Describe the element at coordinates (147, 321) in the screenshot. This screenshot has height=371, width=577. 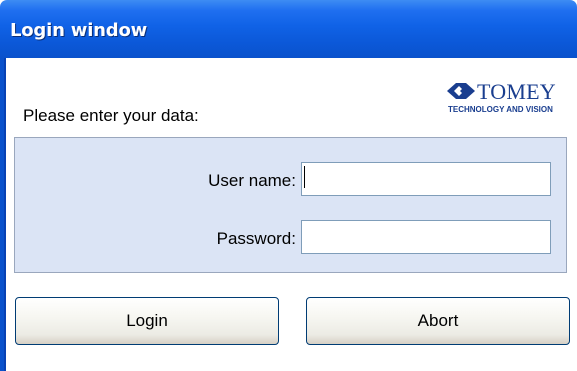
I see `login-button: Login` at that location.